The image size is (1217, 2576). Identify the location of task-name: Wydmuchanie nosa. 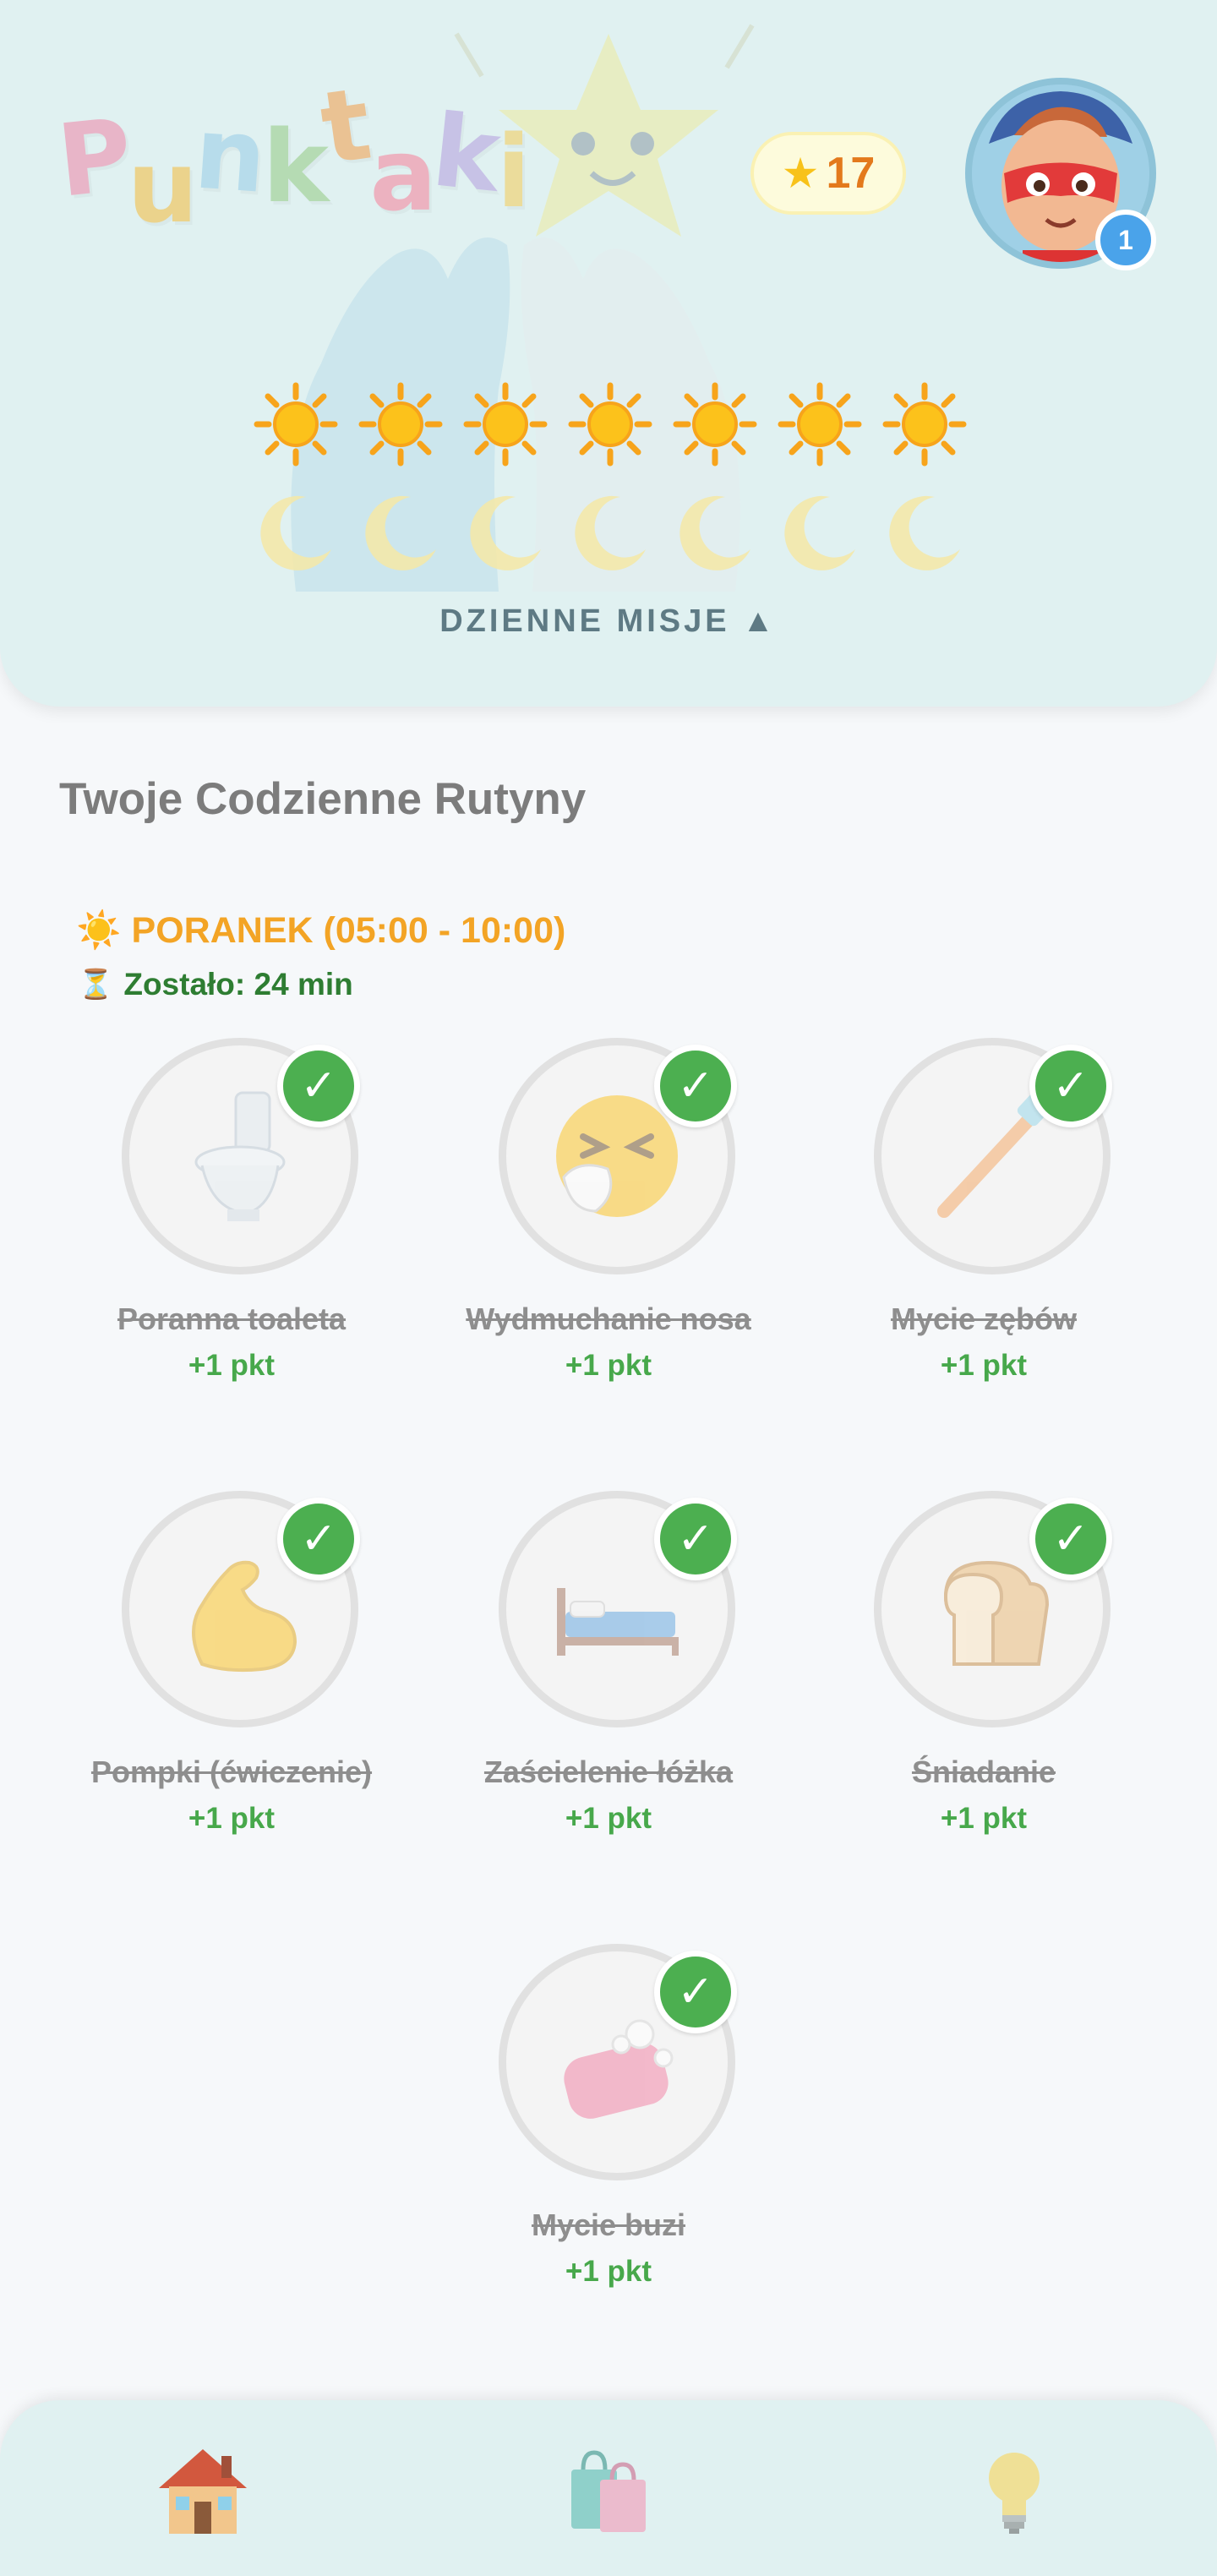
(608, 1319).